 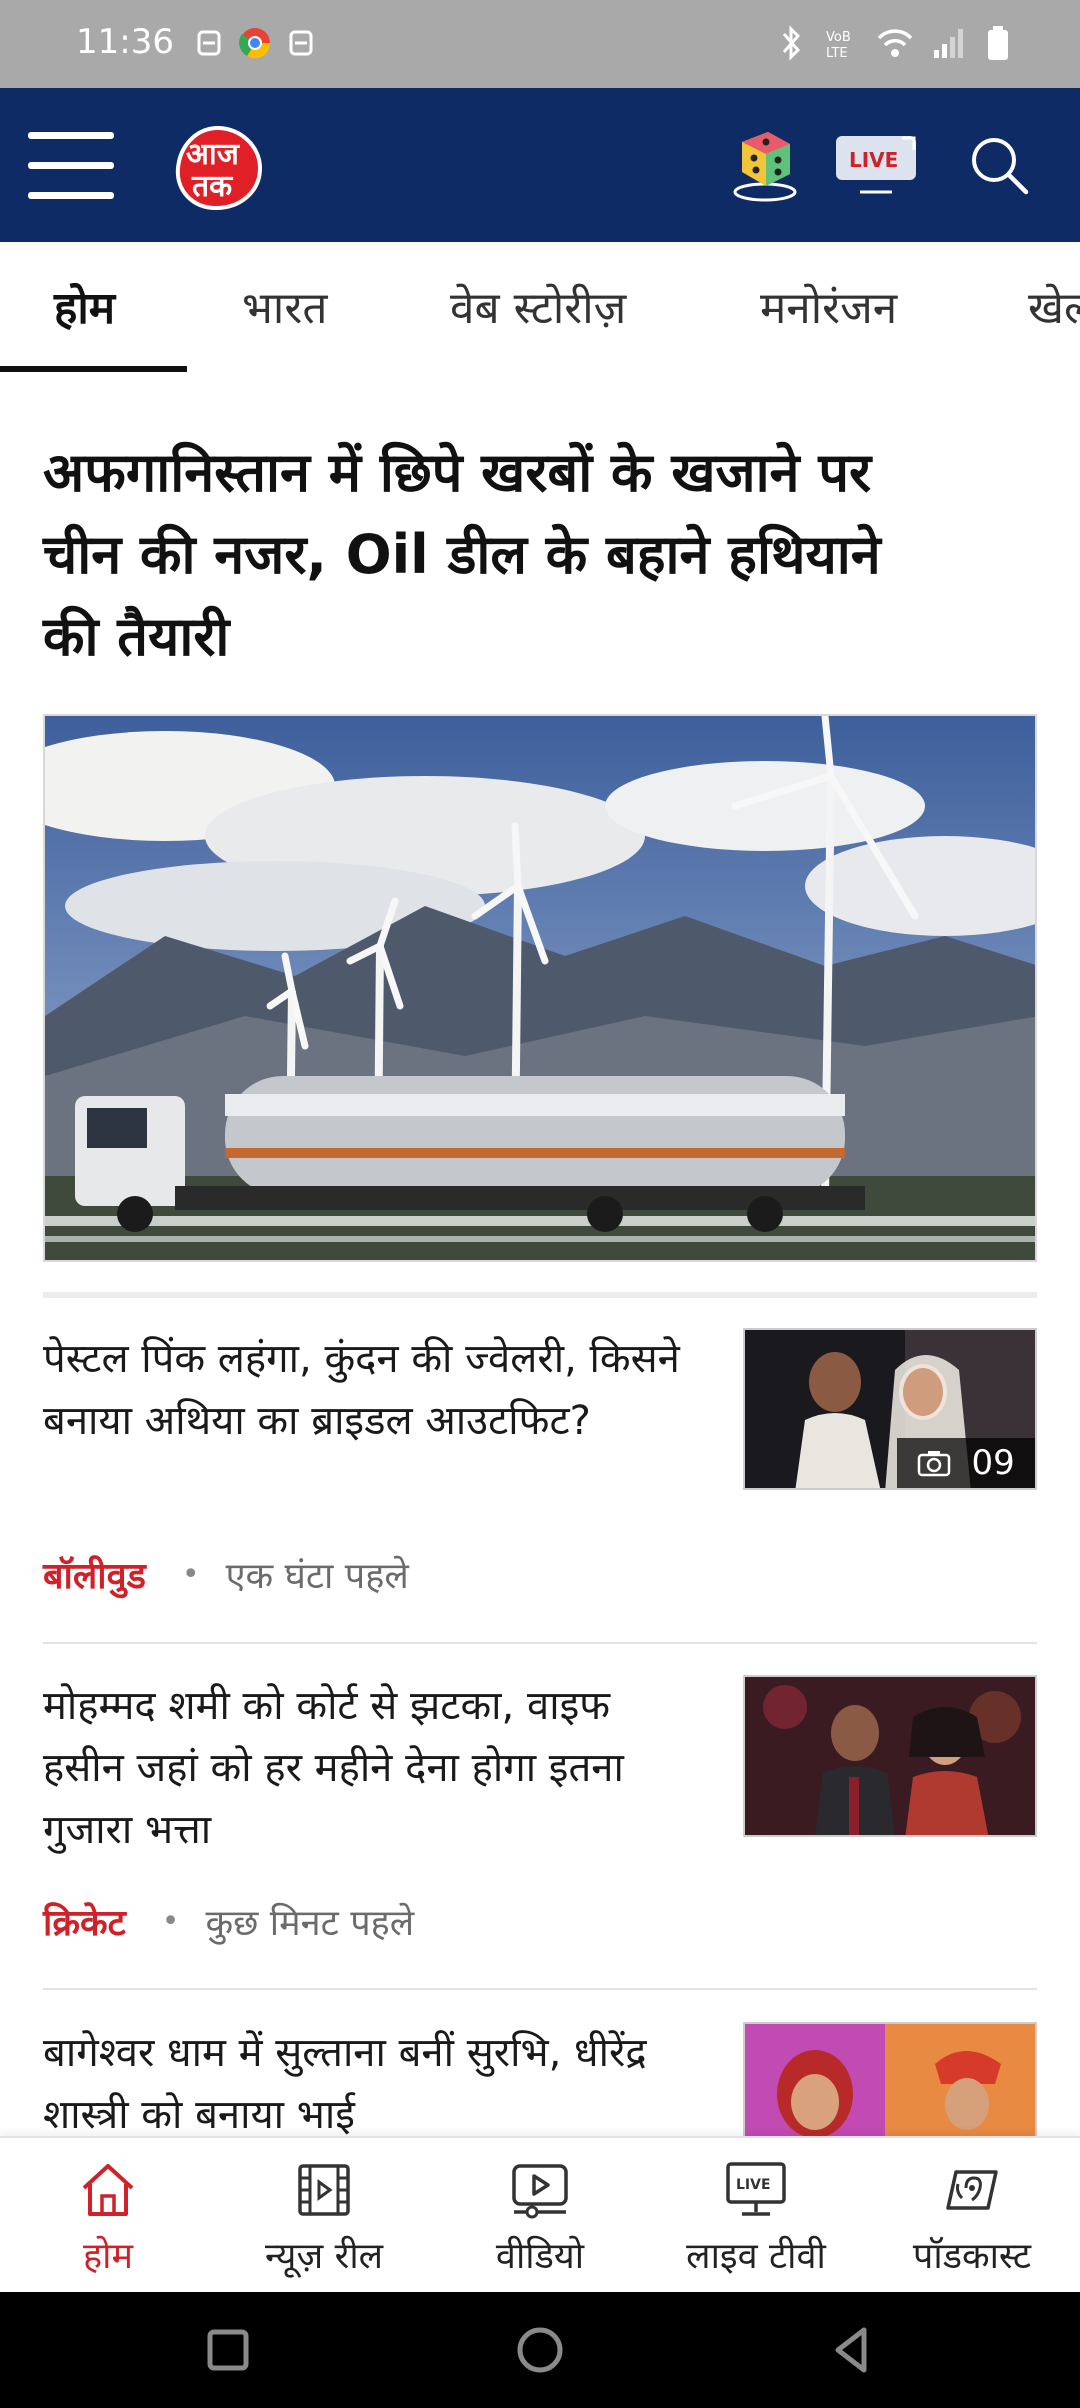 What do you see at coordinates (948, 43) in the screenshot?
I see `signal-icon` at bounding box center [948, 43].